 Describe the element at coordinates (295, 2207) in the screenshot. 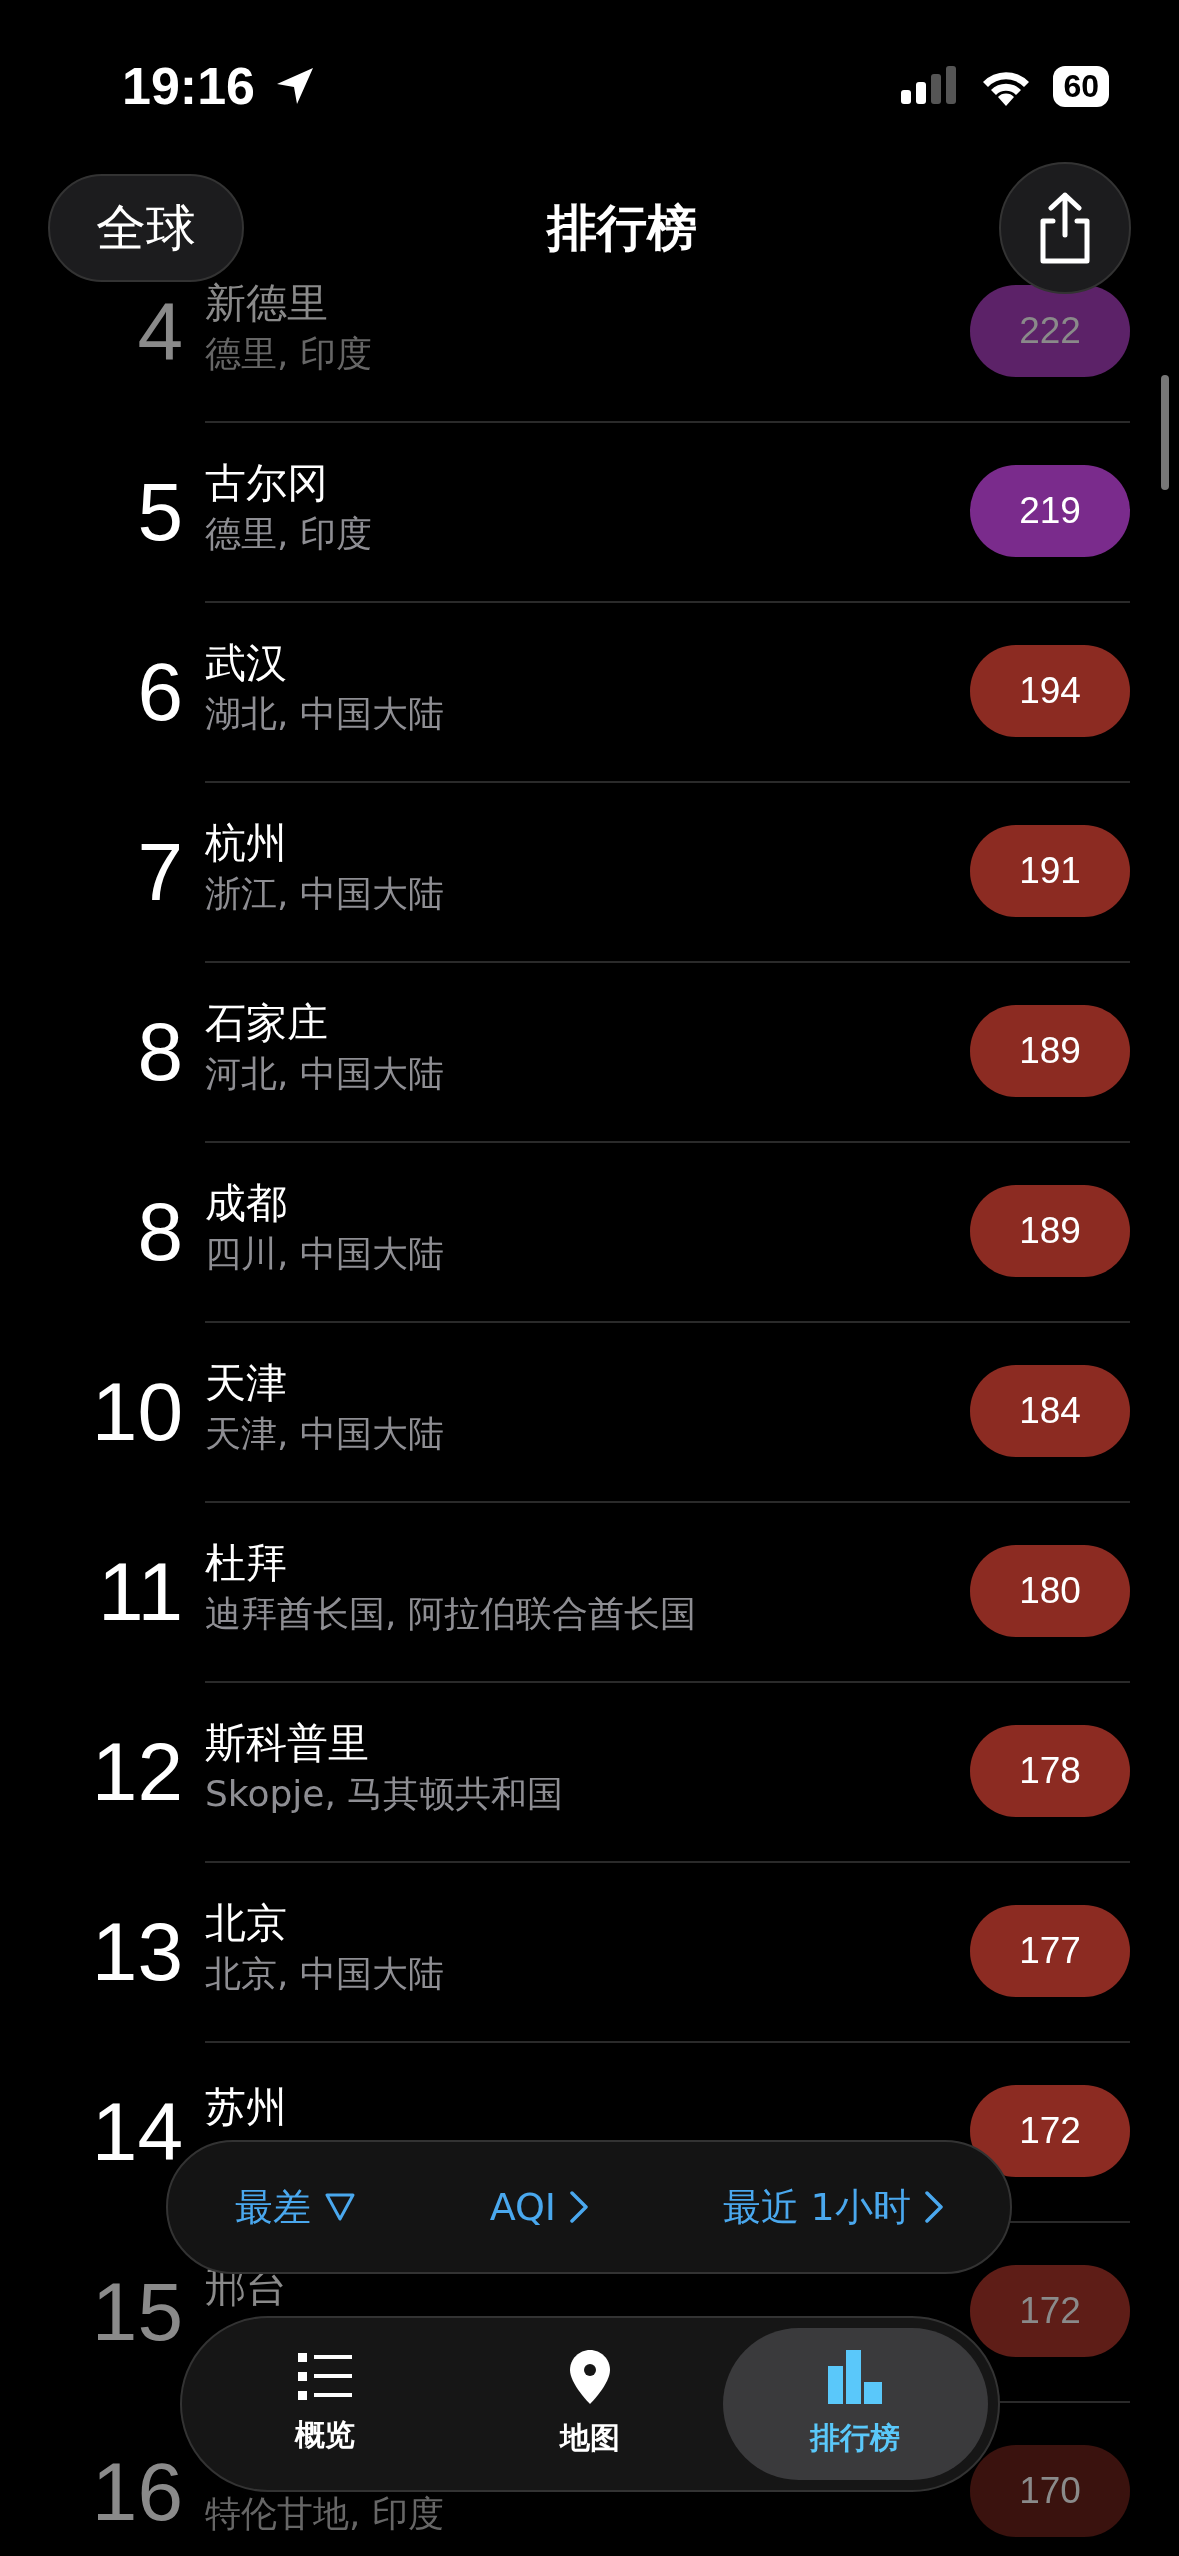

I see `filter-button: 最差` at that location.